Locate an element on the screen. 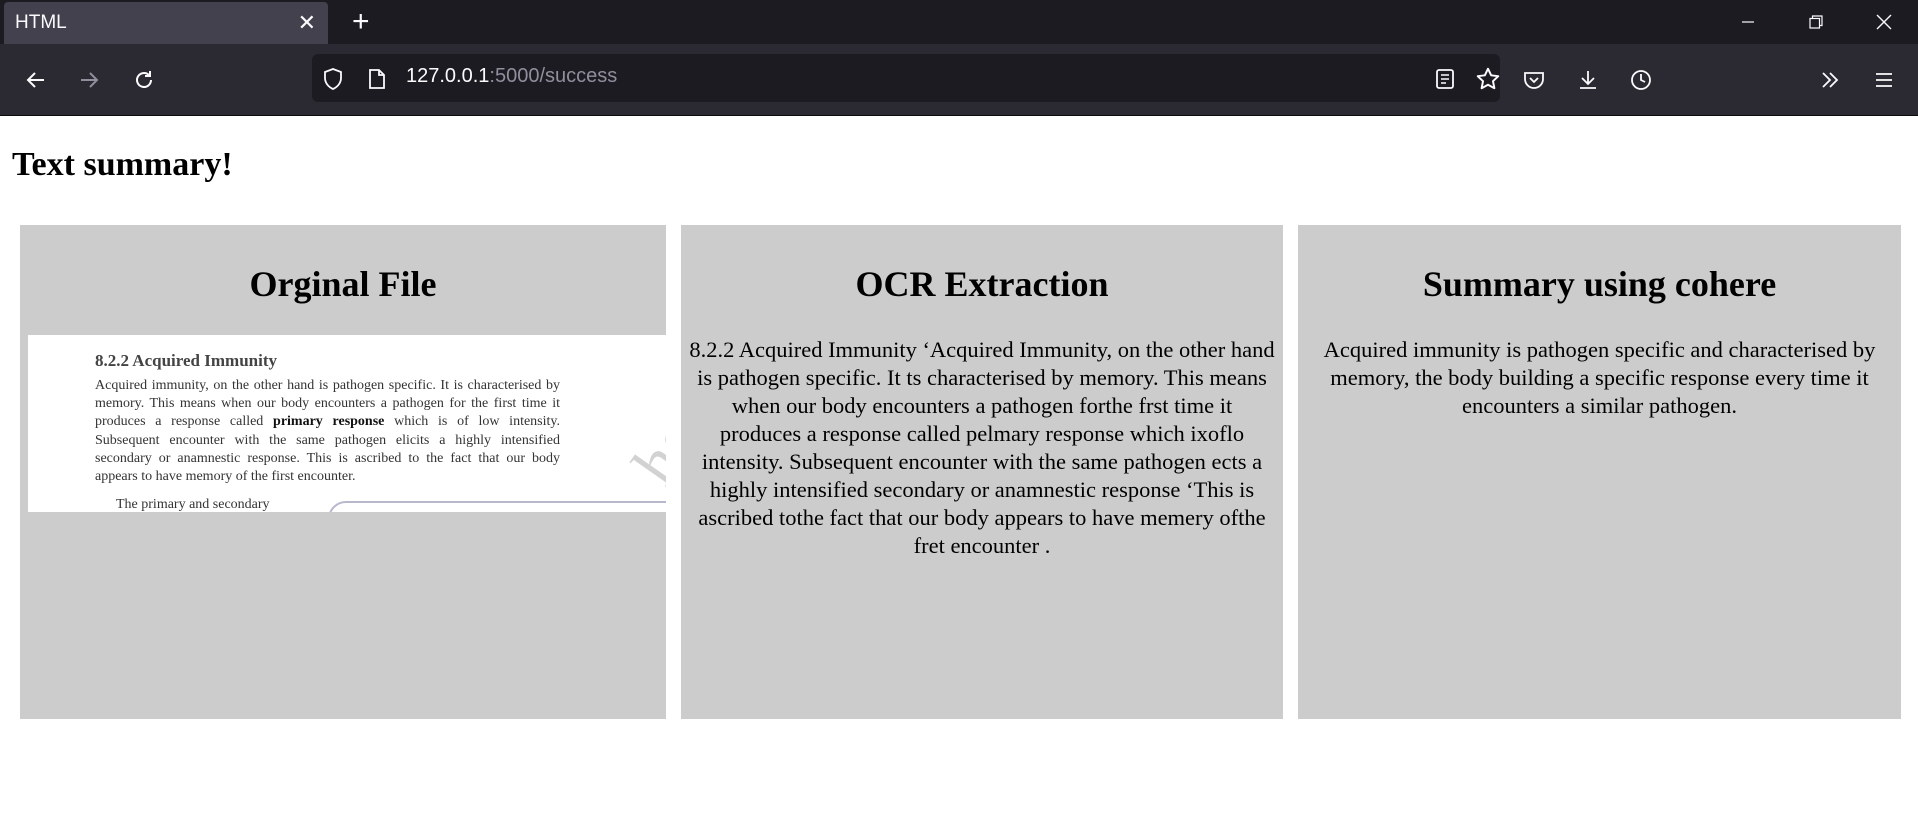 The height and width of the screenshot is (815, 1918). scan-callout-box is located at coordinates (497, 506).